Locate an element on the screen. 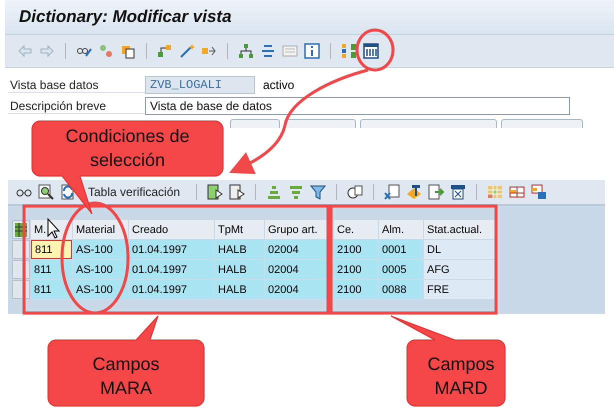 This screenshot has height=419, width=614. input-field: ZVB_LOGALI is located at coordinates (200, 85).